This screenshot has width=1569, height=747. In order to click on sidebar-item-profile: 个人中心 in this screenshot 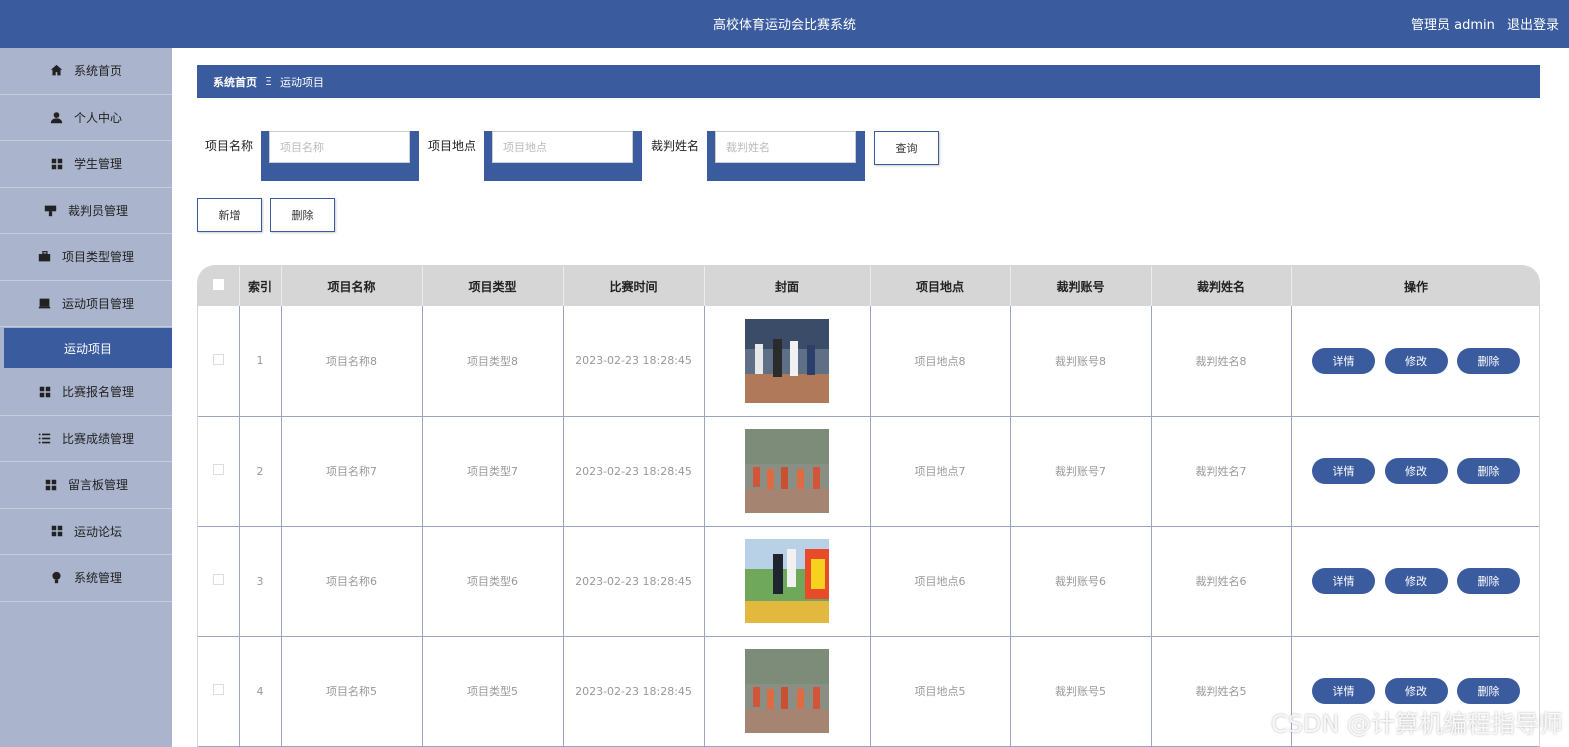, I will do `click(86, 118)`.